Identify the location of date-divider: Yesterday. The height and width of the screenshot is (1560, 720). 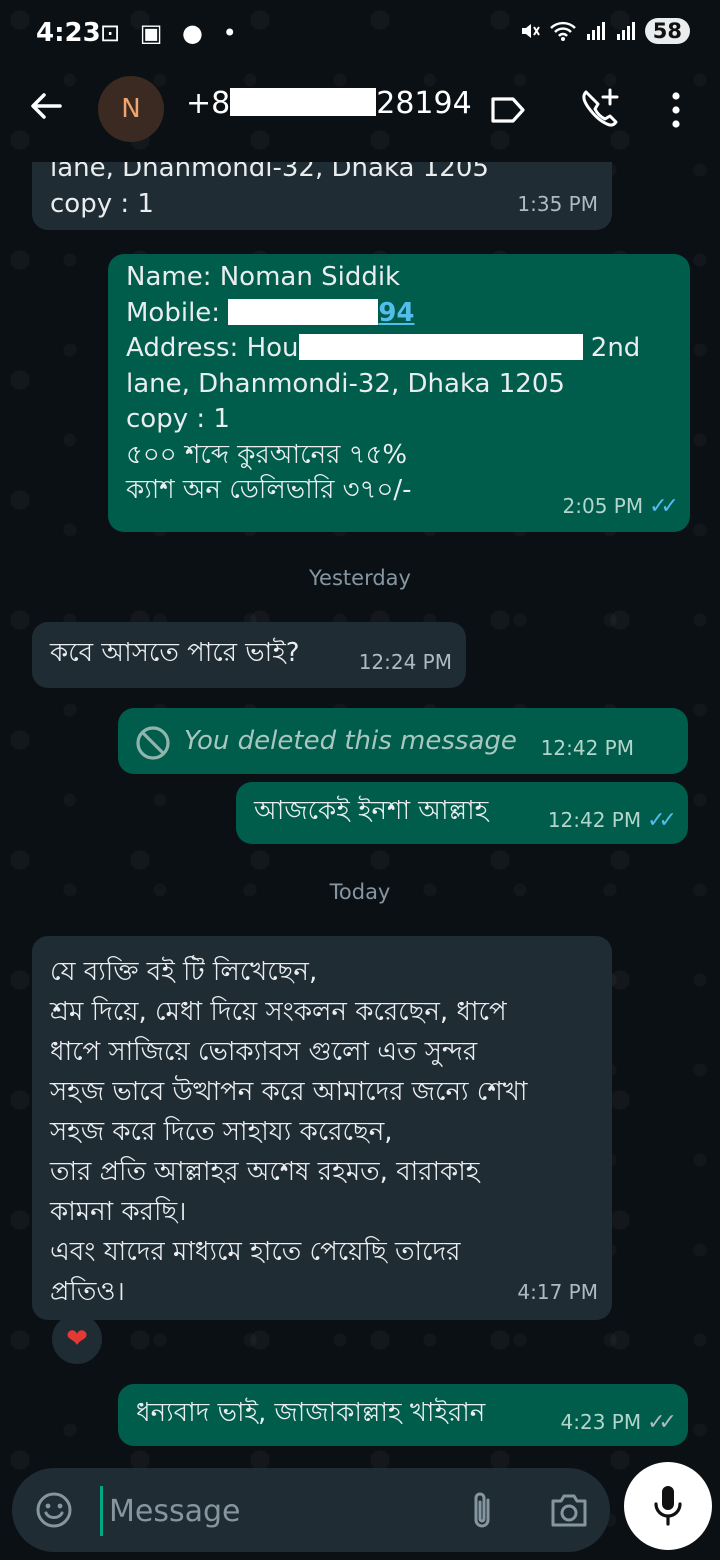
(360, 578).